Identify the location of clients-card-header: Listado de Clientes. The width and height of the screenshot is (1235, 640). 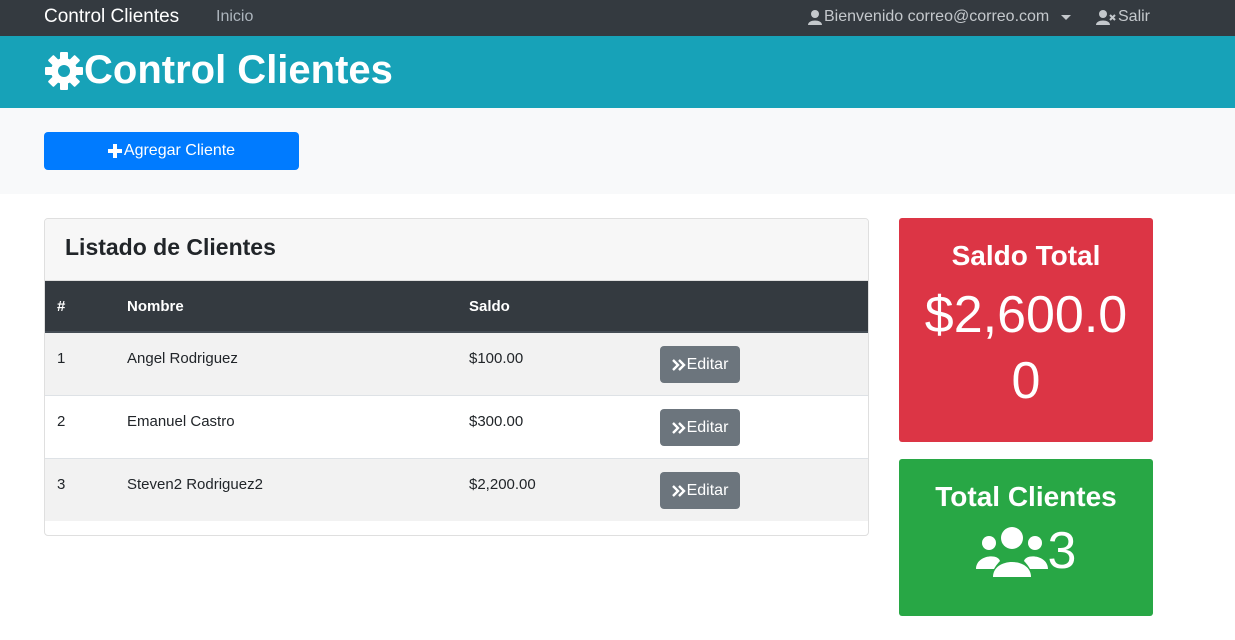
(456, 250).